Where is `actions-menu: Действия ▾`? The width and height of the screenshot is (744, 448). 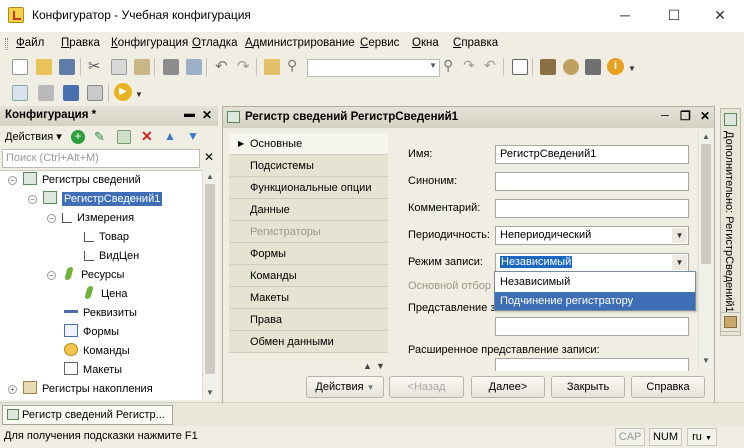
actions-menu: Действия ▾ is located at coordinates (33, 136).